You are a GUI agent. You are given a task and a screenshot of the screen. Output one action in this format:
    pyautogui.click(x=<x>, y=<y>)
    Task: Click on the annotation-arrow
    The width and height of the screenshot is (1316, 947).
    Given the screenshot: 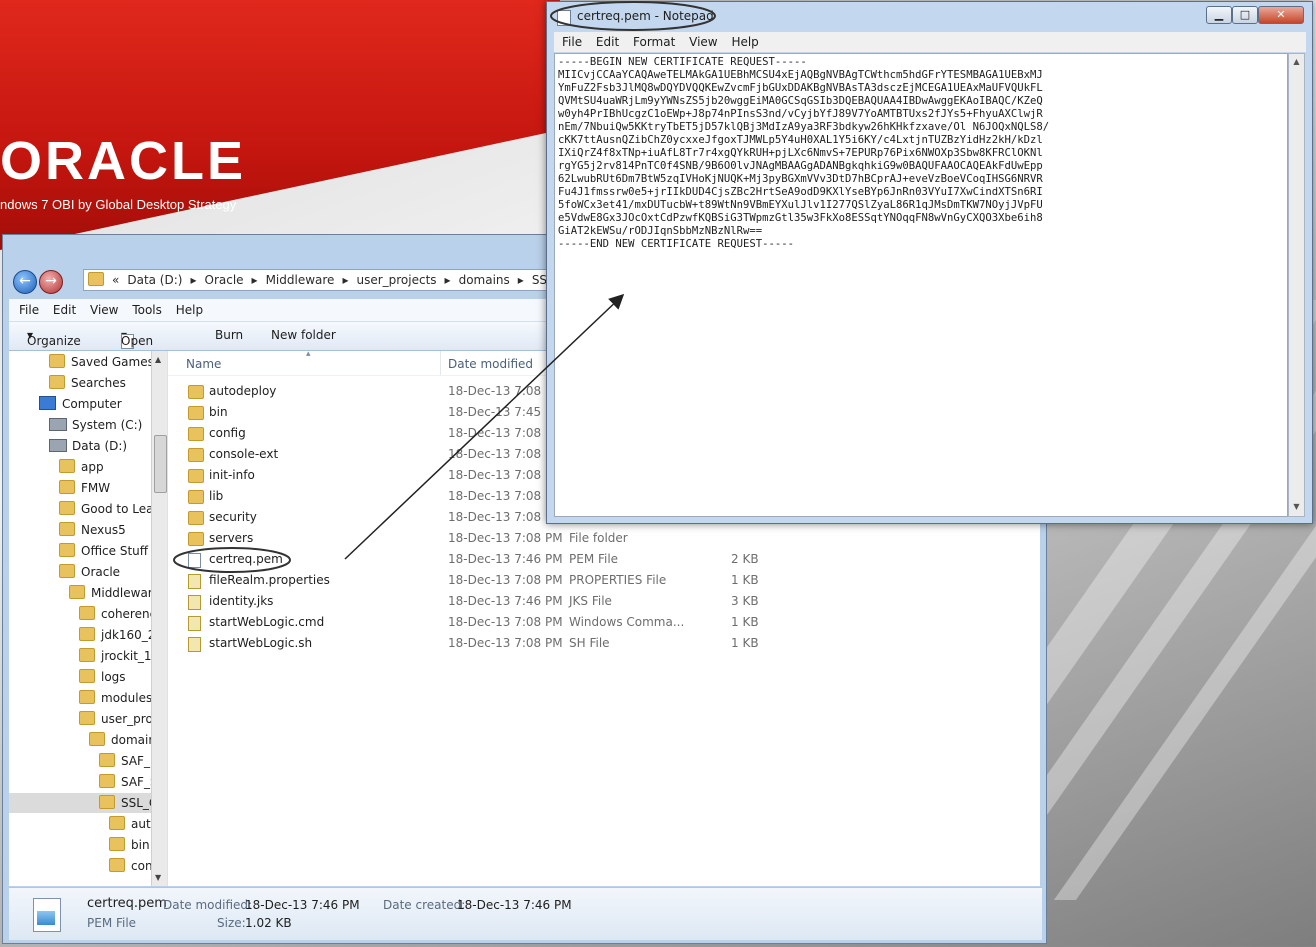 What is the action you would take?
    pyautogui.click(x=484, y=426)
    